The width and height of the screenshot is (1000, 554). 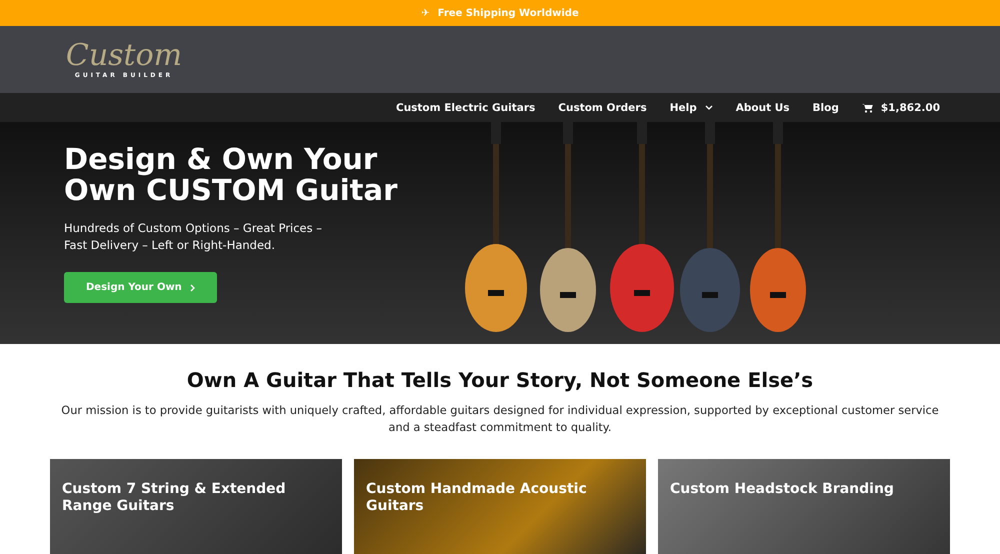 What do you see at coordinates (804, 506) in the screenshot?
I see `category-card: Custom Headstock Branding` at bounding box center [804, 506].